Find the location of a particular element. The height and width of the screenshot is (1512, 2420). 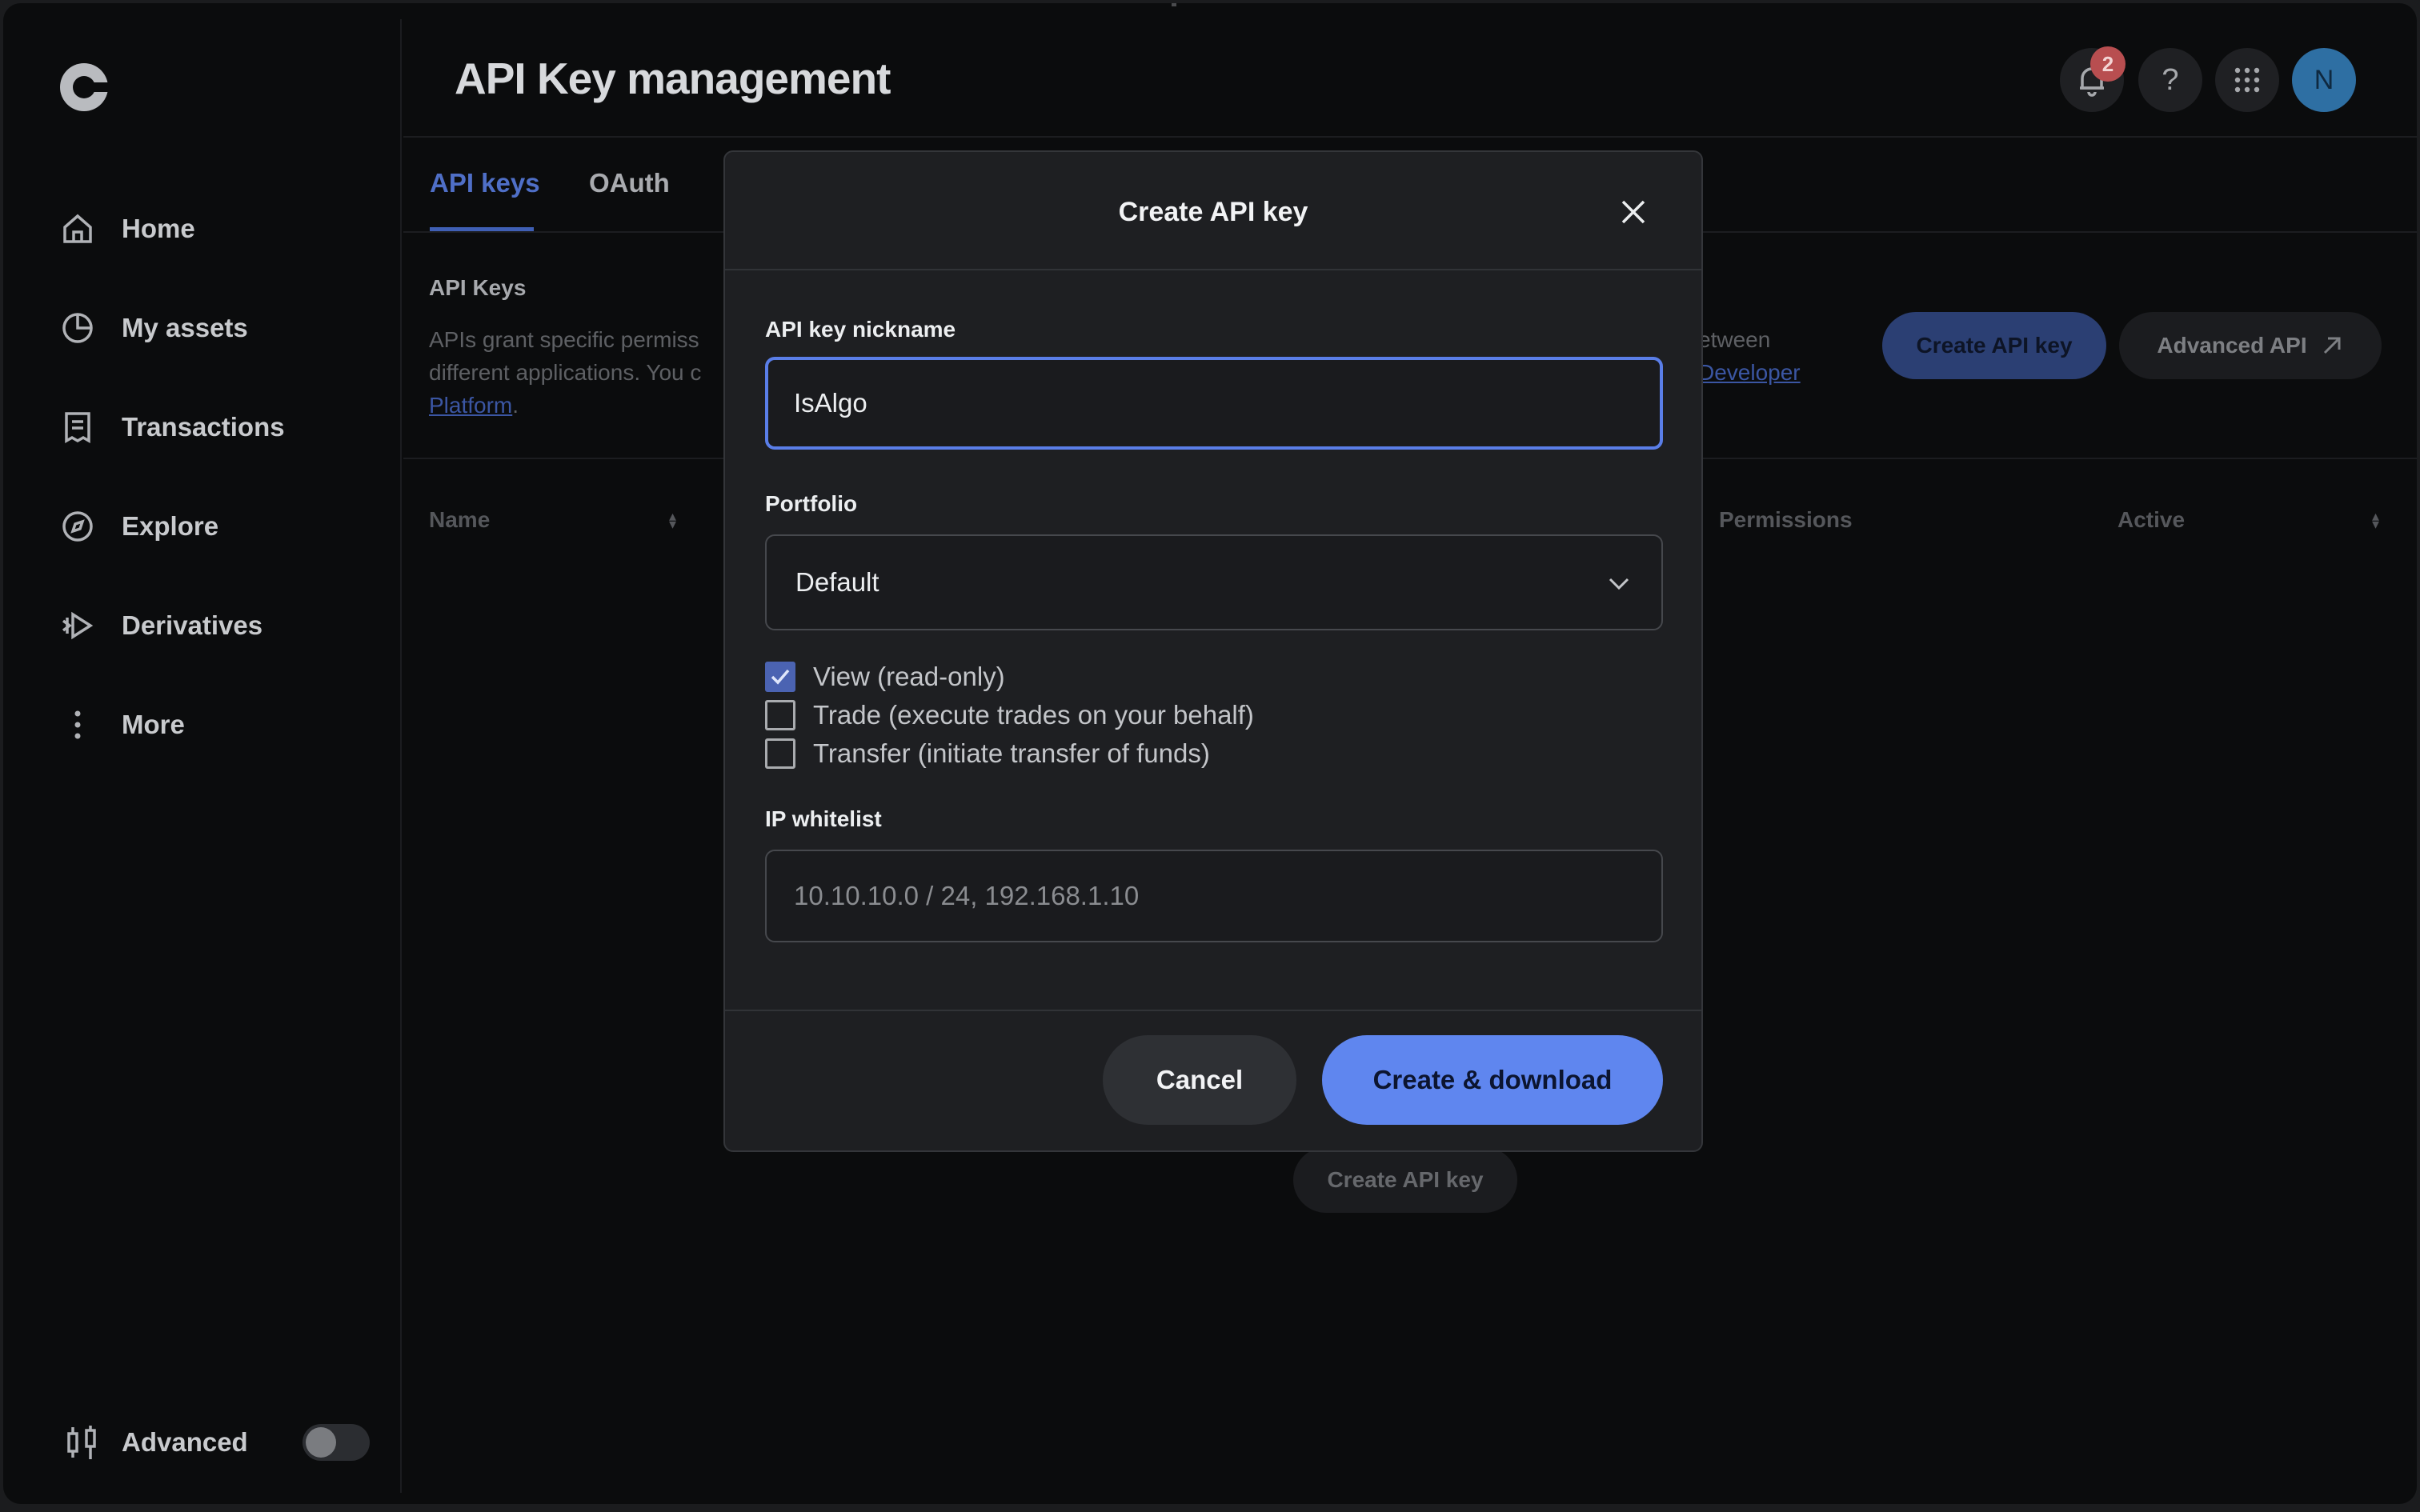

advanced-mode-row: Advanced is located at coordinates (222, 1442).